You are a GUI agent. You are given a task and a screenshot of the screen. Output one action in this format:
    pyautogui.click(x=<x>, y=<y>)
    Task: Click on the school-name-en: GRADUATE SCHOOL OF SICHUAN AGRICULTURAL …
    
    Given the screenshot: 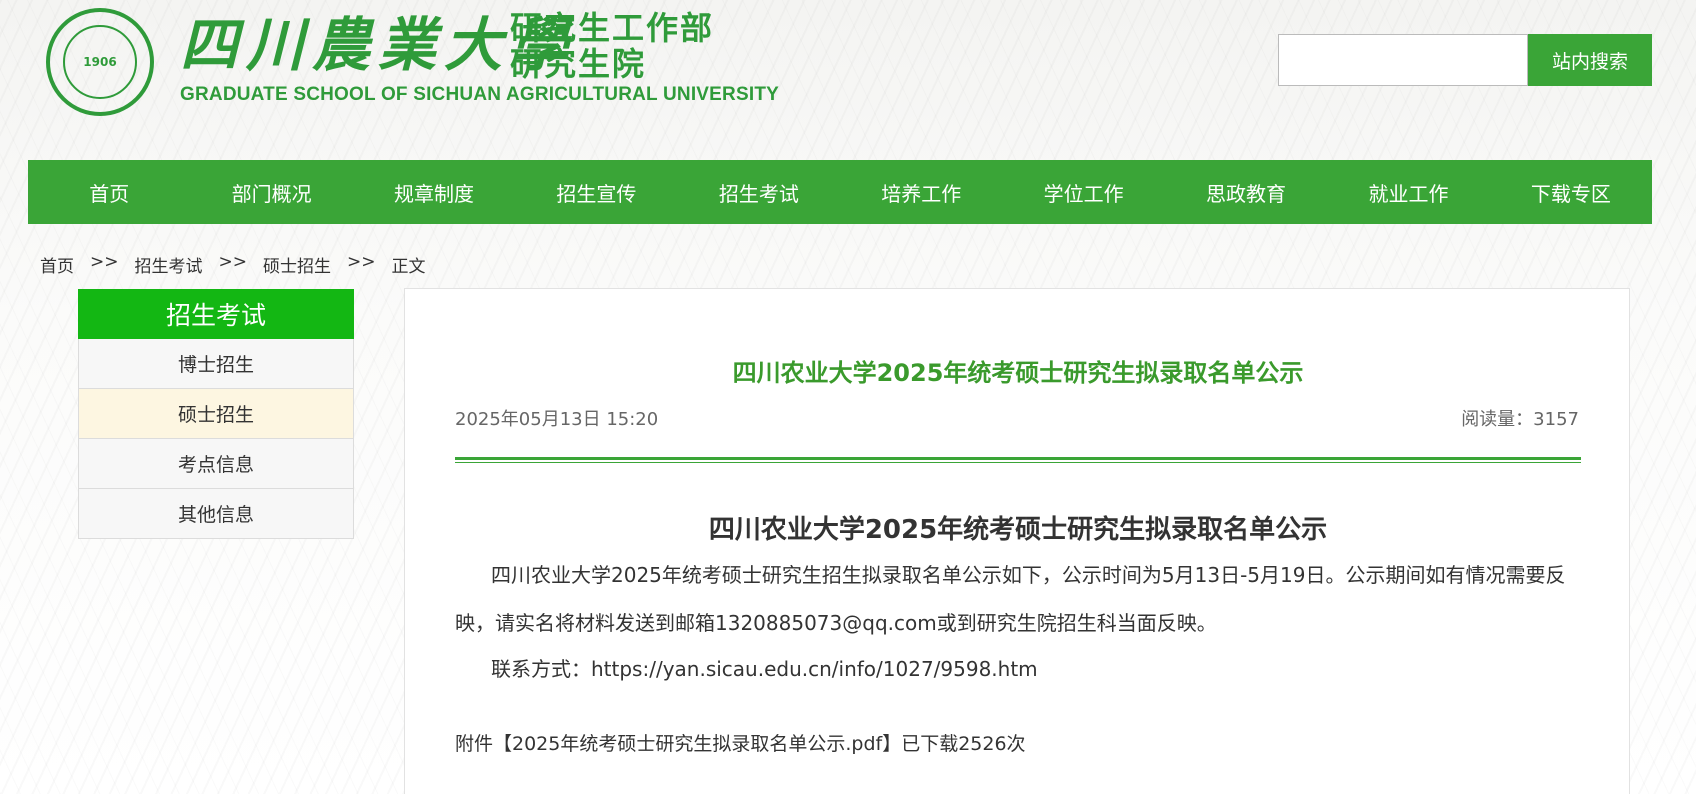 What is the action you would take?
    pyautogui.click(x=480, y=94)
    